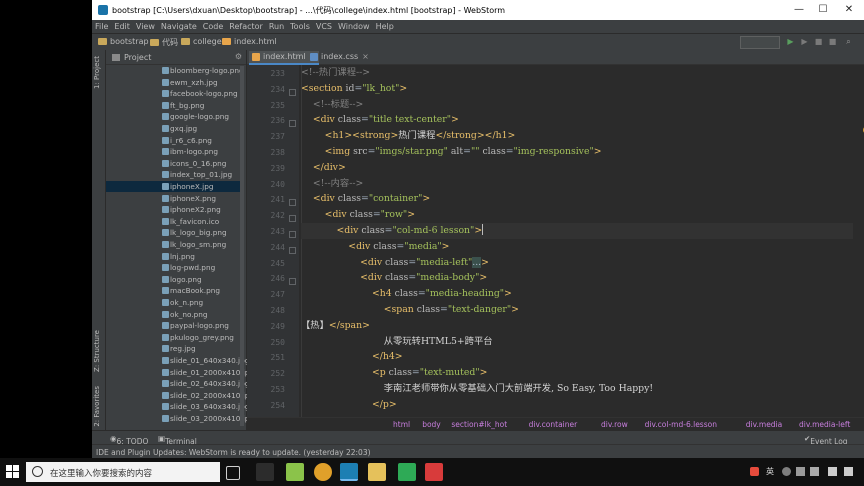  I want to click on menu-view: View, so click(145, 26).